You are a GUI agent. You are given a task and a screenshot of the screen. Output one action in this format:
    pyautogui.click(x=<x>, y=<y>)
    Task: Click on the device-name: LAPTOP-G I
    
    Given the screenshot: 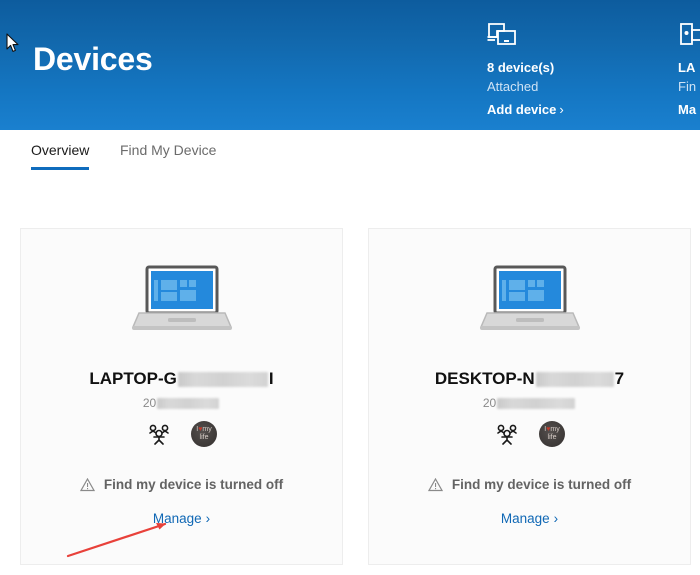 What is the action you would take?
    pyautogui.click(x=181, y=379)
    